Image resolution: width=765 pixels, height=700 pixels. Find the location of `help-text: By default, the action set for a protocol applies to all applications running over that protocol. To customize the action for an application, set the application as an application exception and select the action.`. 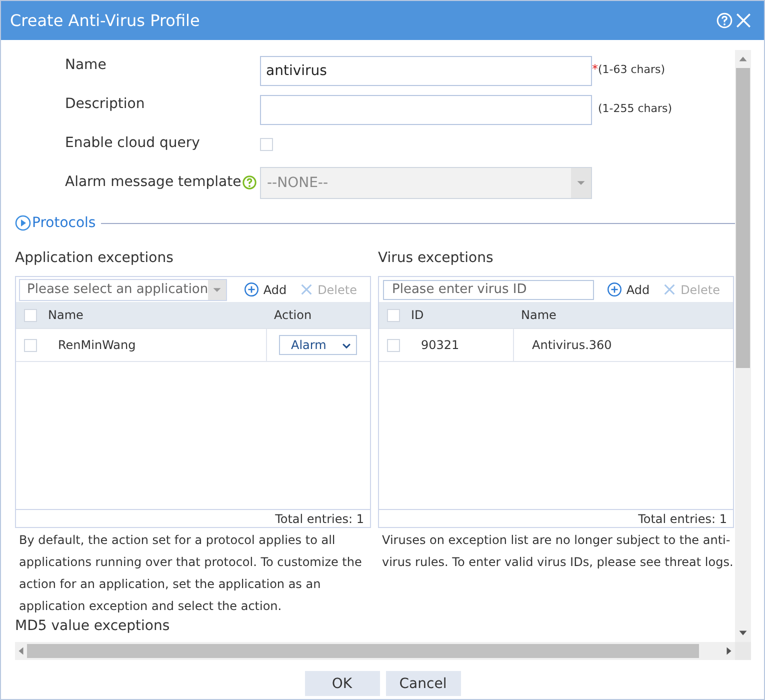

help-text: By default, the action set for a protocol applies to all applications running over that protocol. To customize the action for an application, set the application as an application exception and select the action. is located at coordinates (191, 573).